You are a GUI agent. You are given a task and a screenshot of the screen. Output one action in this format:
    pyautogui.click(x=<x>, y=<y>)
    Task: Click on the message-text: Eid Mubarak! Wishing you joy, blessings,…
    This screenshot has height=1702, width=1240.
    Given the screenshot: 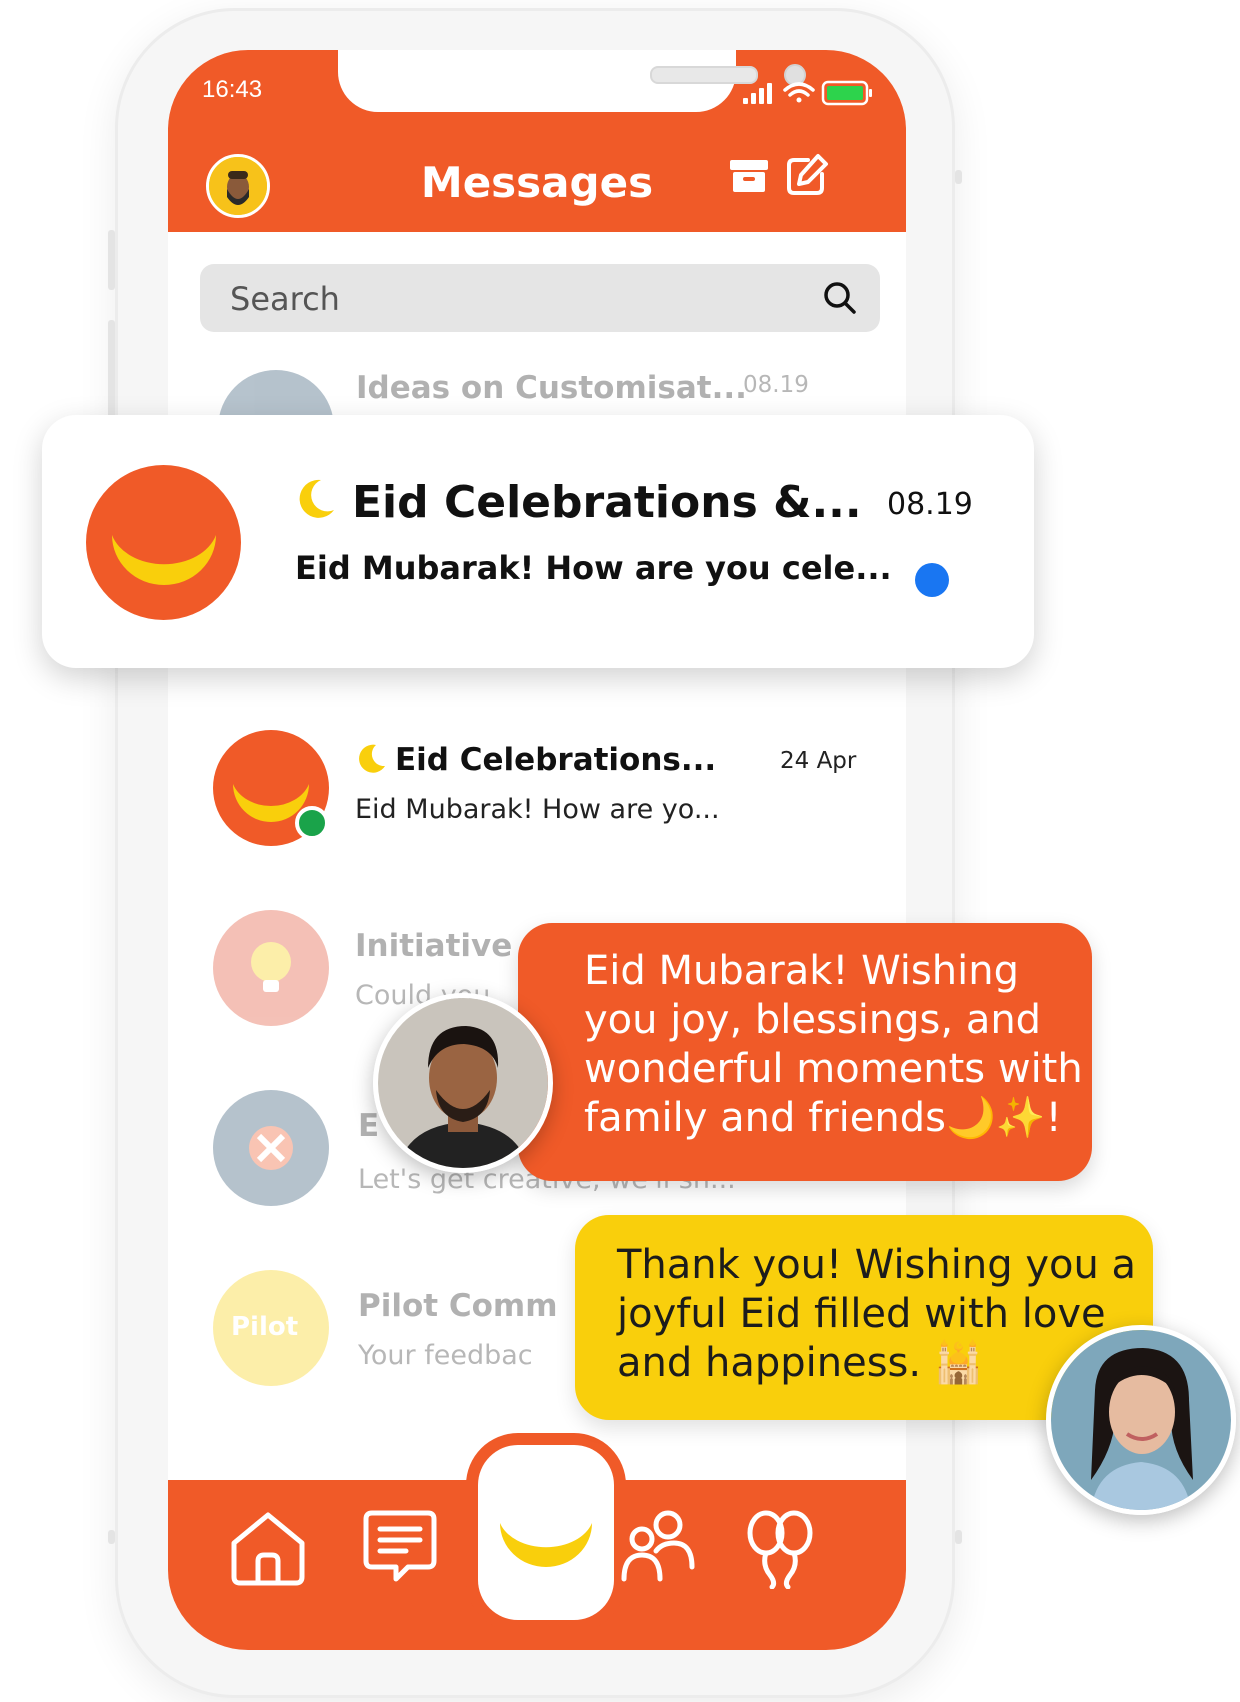 What is the action you would take?
    pyautogui.click(x=833, y=1044)
    